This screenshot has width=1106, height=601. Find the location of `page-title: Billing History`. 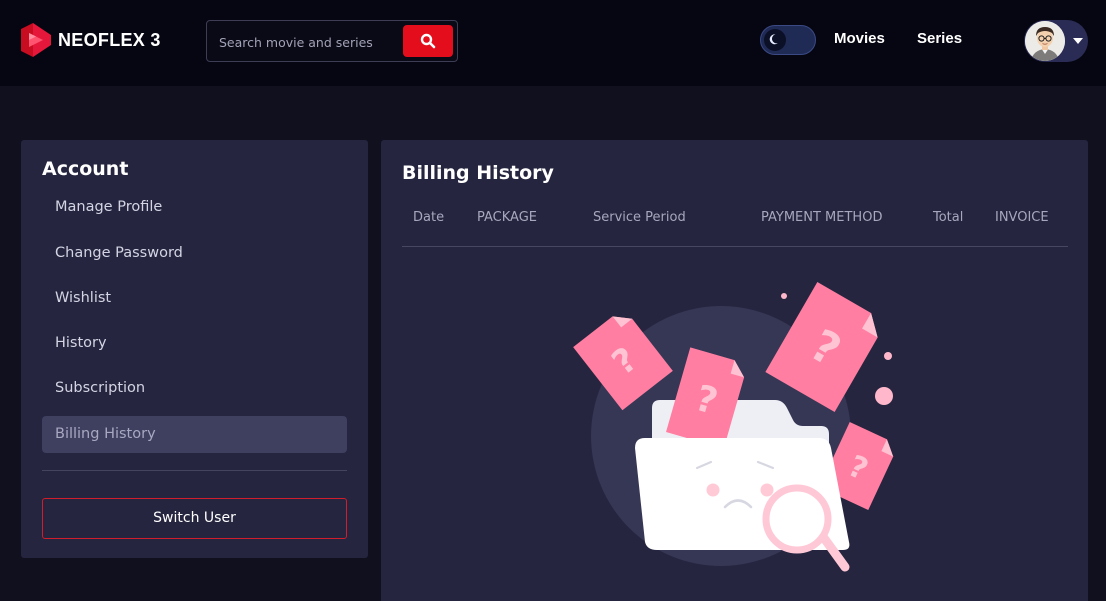

page-title: Billing History is located at coordinates (478, 173).